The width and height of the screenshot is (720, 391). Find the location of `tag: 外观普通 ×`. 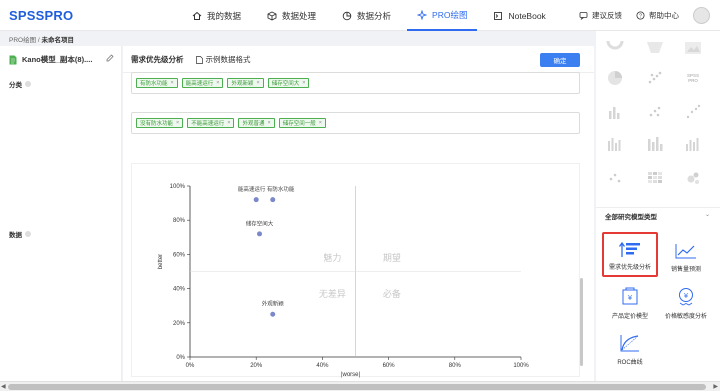

tag: 外观普通 × is located at coordinates (256, 123).